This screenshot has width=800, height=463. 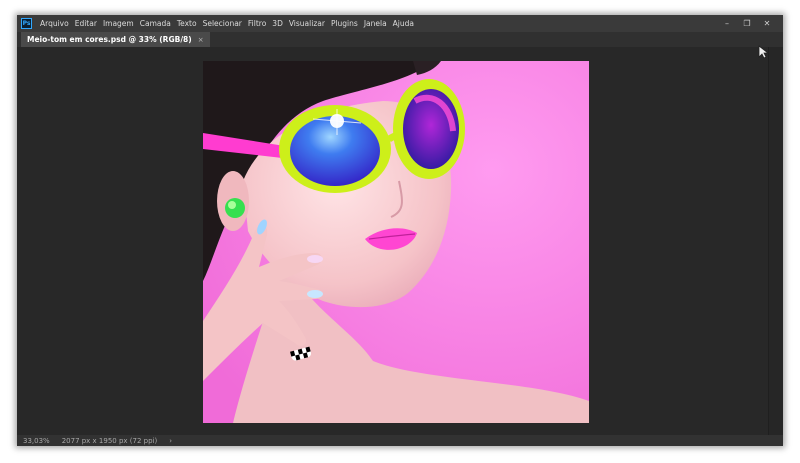 I want to click on menu-selecionar: Selecionar, so click(x=222, y=23).